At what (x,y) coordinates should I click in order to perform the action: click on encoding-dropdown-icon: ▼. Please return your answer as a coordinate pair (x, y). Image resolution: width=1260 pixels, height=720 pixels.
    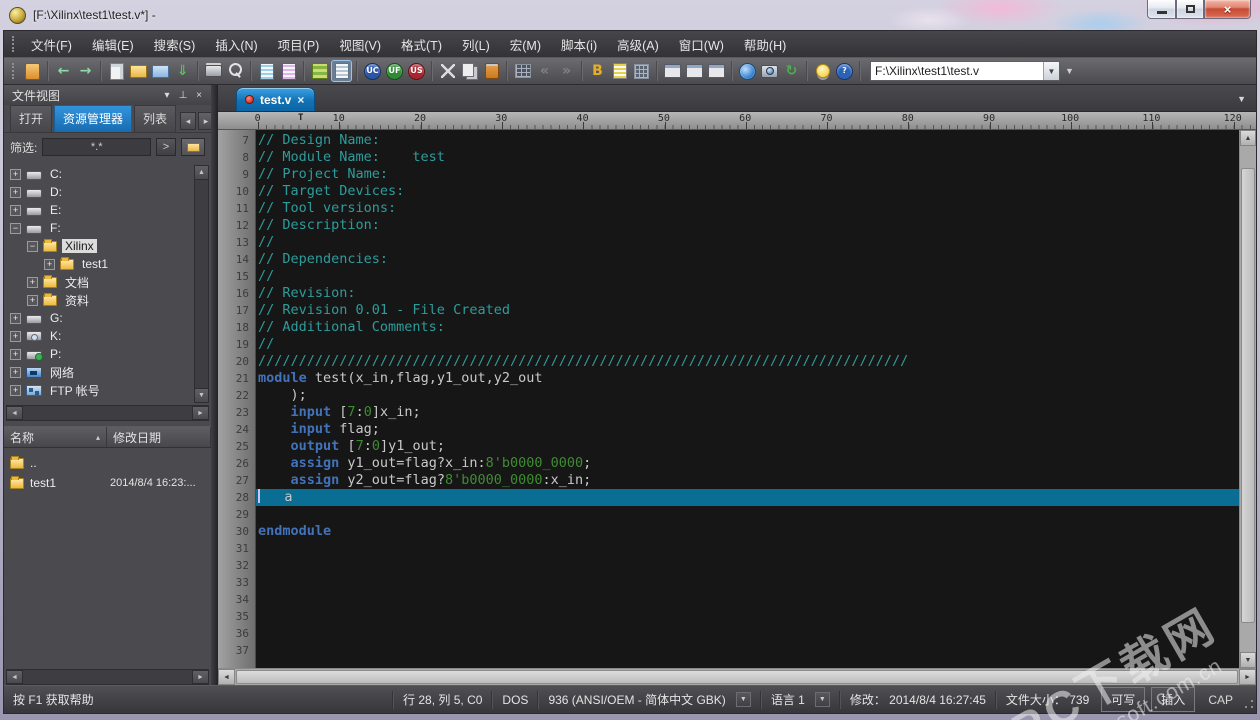
    Looking at the image, I should click on (743, 699).